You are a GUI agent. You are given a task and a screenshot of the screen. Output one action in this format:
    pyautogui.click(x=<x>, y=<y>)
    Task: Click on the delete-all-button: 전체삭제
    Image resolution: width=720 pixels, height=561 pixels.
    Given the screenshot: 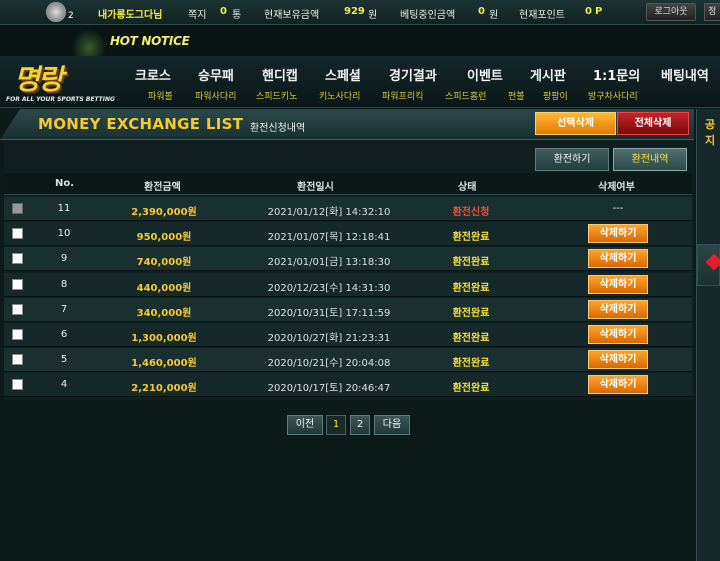 What is the action you would take?
    pyautogui.click(x=653, y=123)
    